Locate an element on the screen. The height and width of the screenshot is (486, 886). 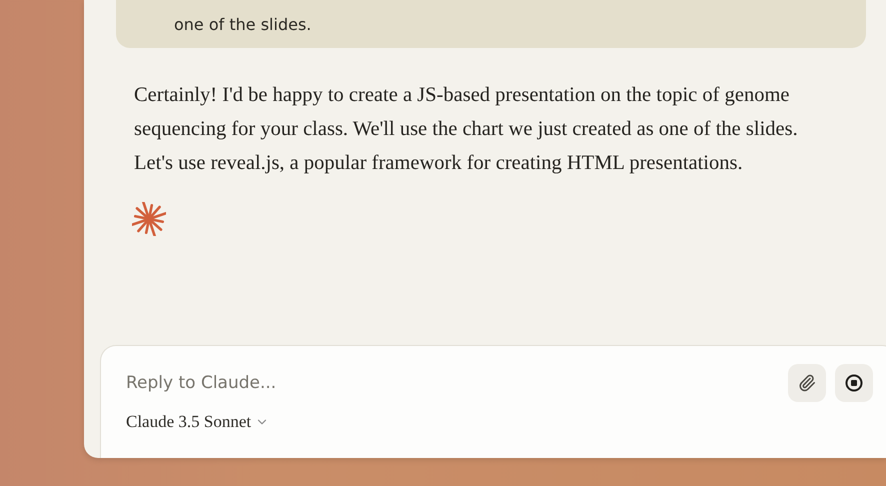
stop-button is located at coordinates (854, 383).